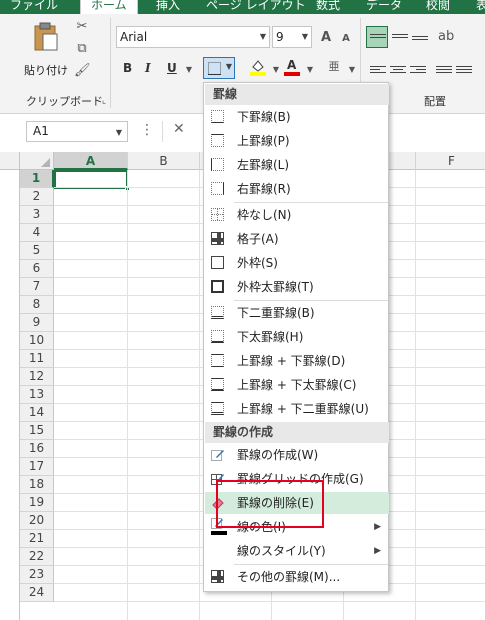 This screenshot has width=485, height=620. Describe the element at coordinates (346, 39) in the screenshot. I see `shrink-font-button: A` at that location.